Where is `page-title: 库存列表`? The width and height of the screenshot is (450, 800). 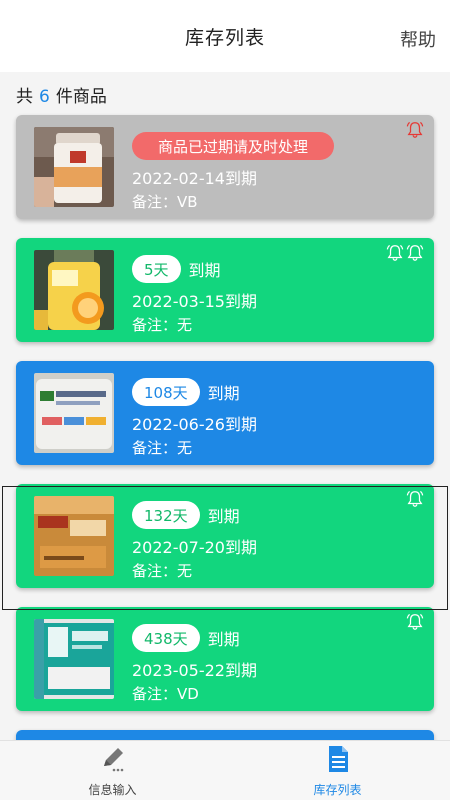 page-title: 库存列表 is located at coordinates (224, 37).